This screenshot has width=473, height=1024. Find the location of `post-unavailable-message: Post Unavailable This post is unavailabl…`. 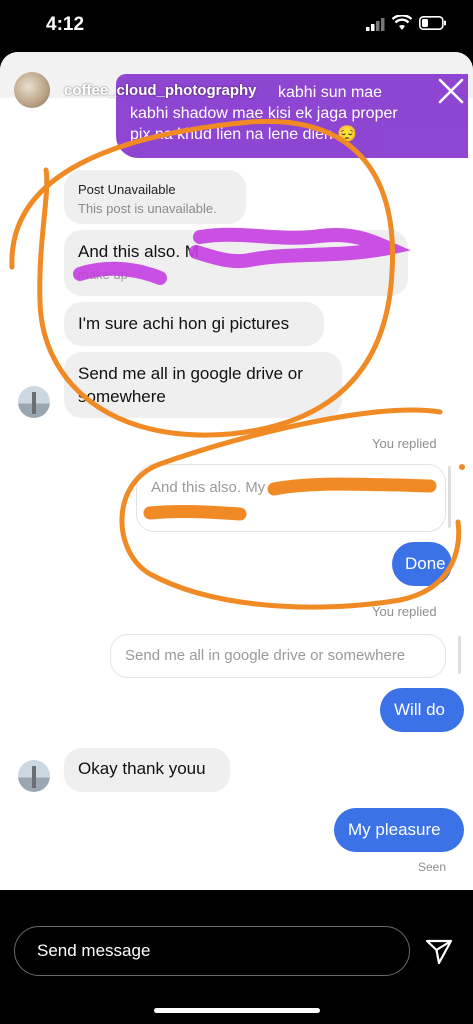

post-unavailable-message: Post Unavailable This post is unavailabl… is located at coordinates (155, 197).